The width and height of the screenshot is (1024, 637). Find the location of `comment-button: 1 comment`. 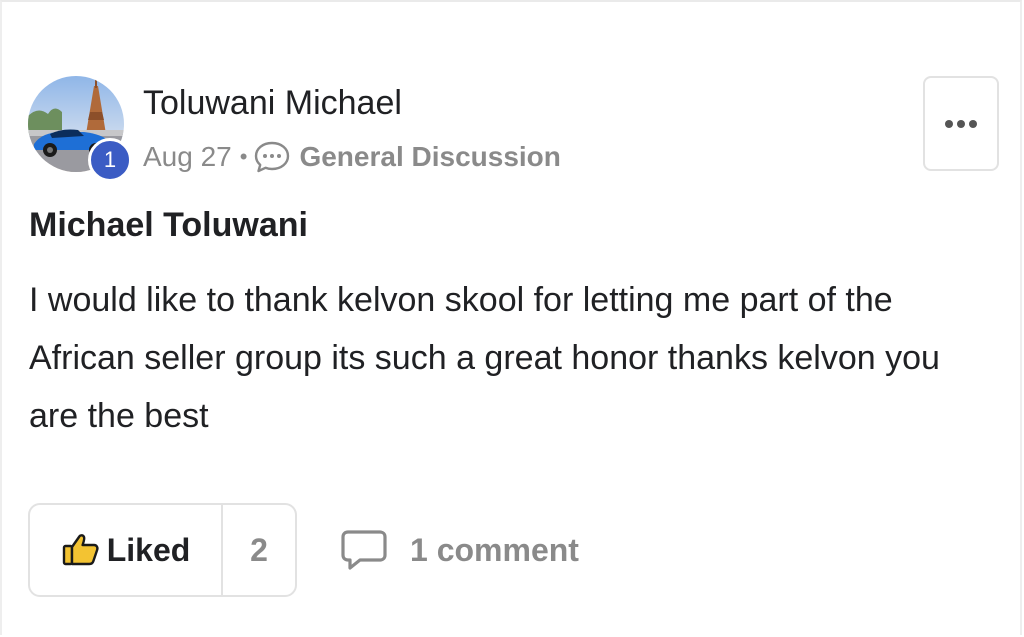

comment-button: 1 comment is located at coordinates (459, 550).